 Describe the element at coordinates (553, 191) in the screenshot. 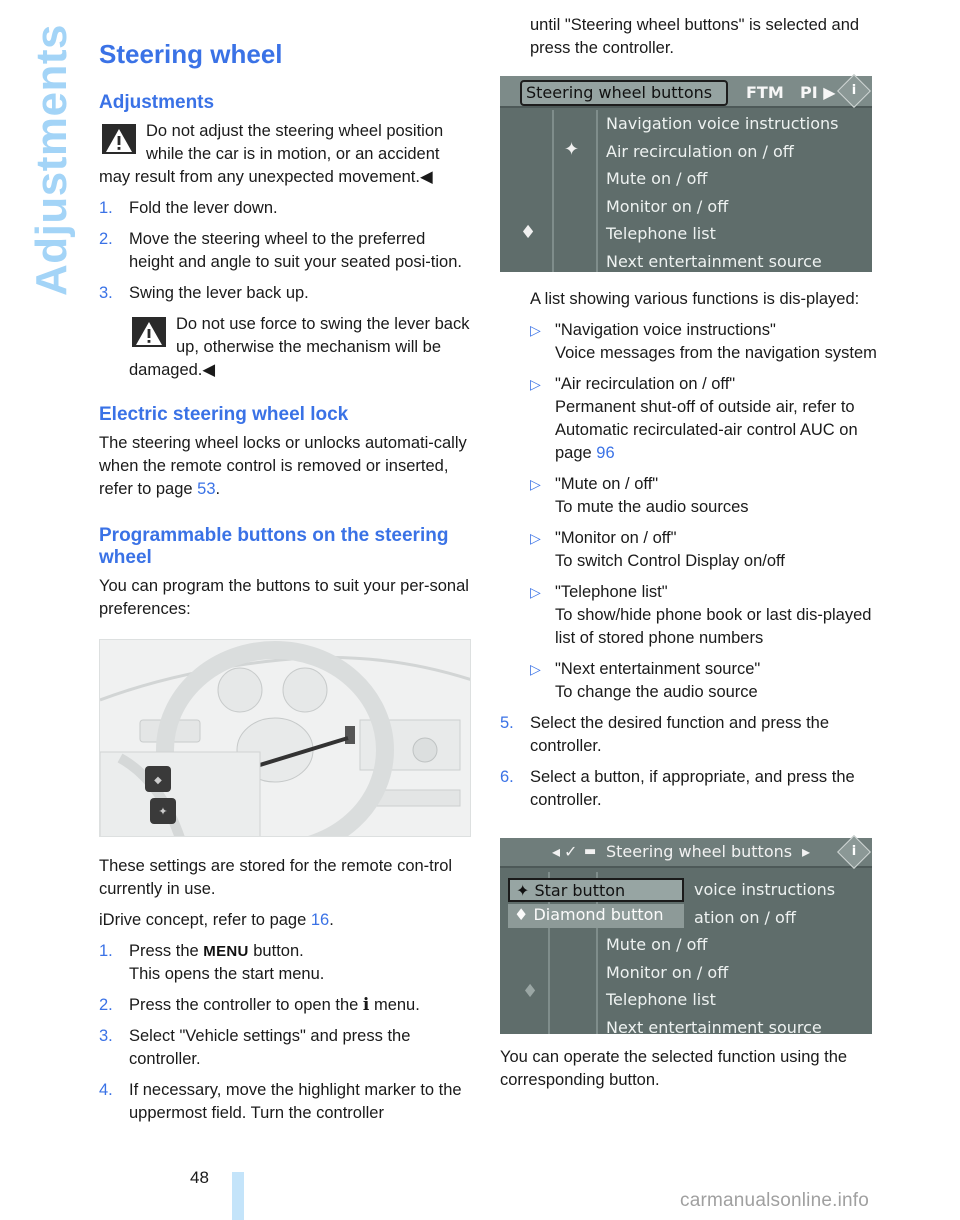

I see `column-divider` at that location.